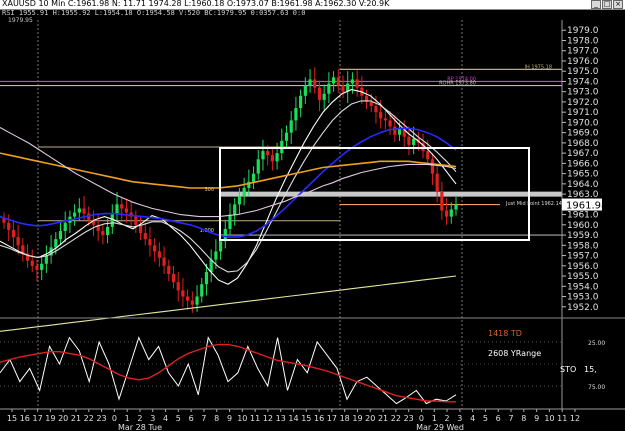 The height and width of the screenshot is (431, 625). I want to click on y-tick-label: 1957.0, so click(583, 257).